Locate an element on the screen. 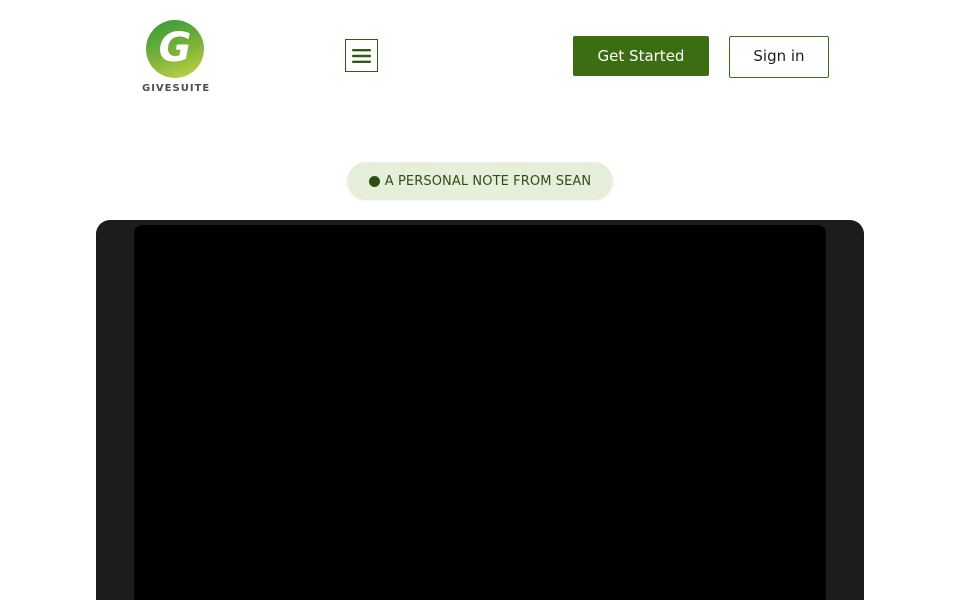  personal-note-badge: A PERSONAL NOTE FROM SEAN is located at coordinates (480, 181).